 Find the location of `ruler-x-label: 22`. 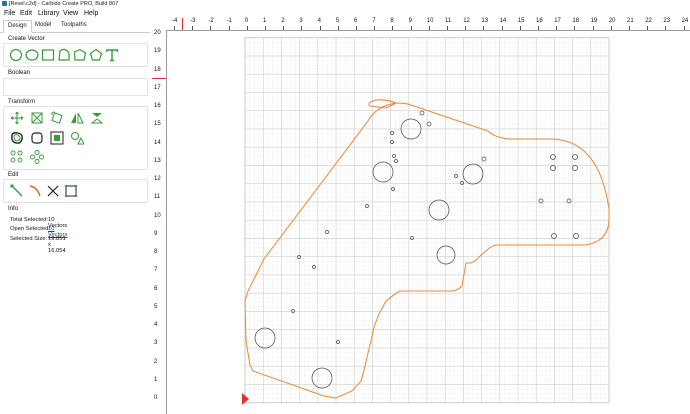

ruler-x-label: 22 is located at coordinates (648, 21).